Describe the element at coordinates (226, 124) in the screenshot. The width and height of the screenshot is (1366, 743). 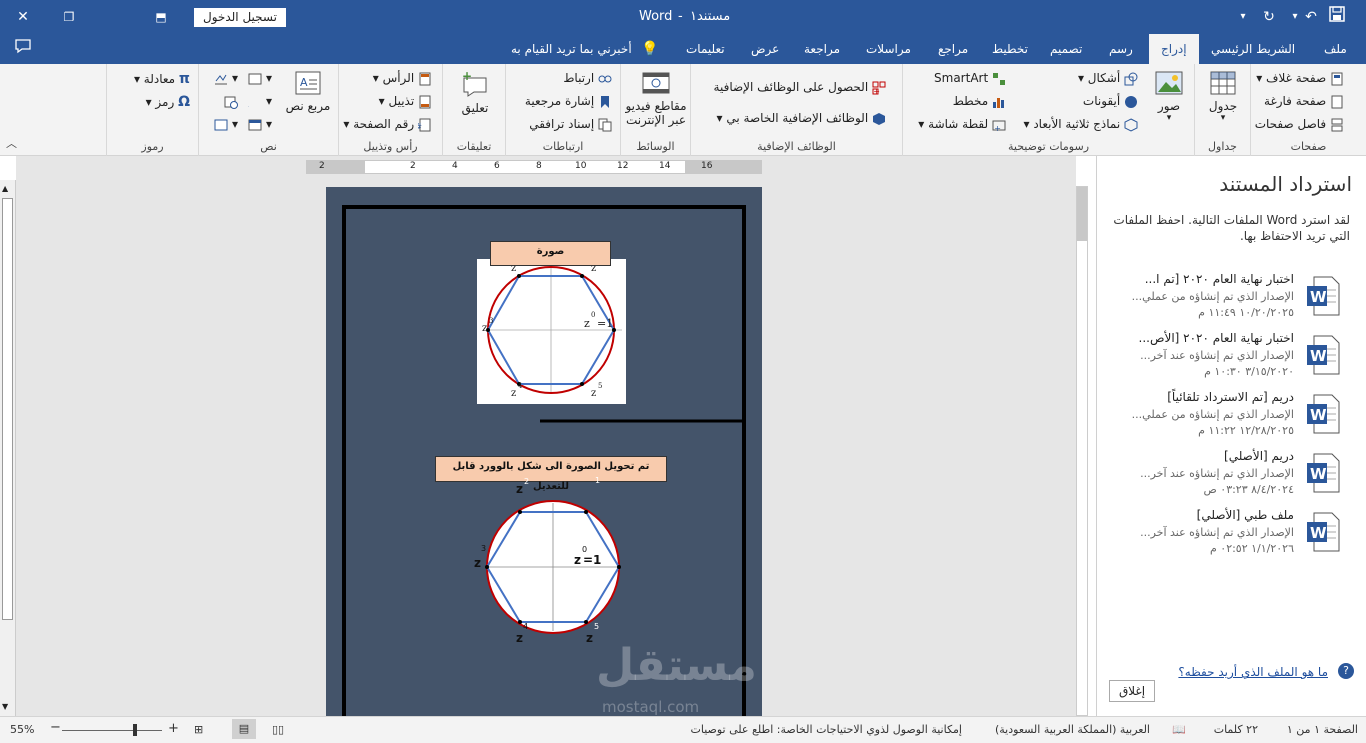
I see `object-button: ▾` at that location.